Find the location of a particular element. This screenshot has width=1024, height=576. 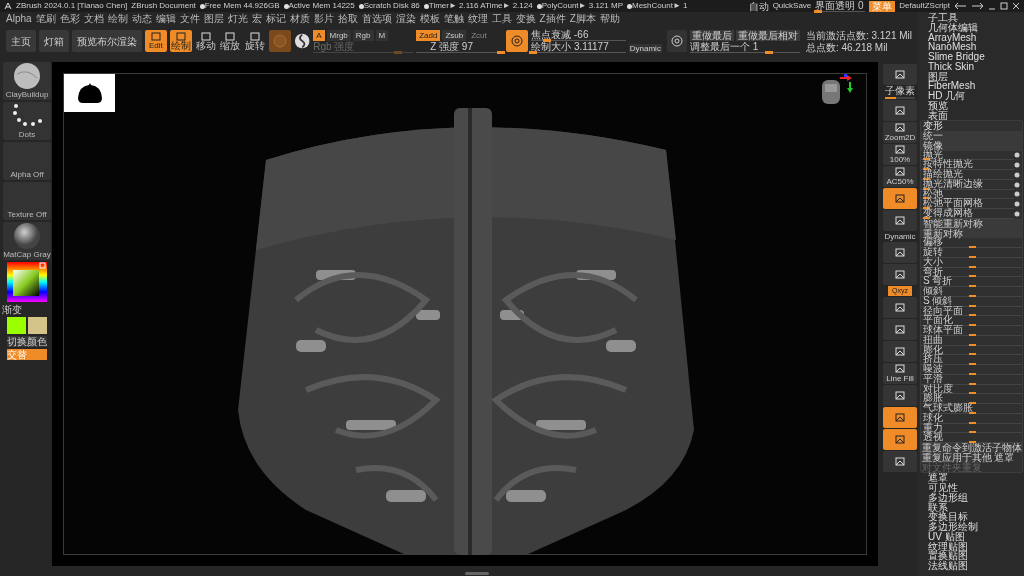

menu-item: 图层 is located at coordinates (213, 19).